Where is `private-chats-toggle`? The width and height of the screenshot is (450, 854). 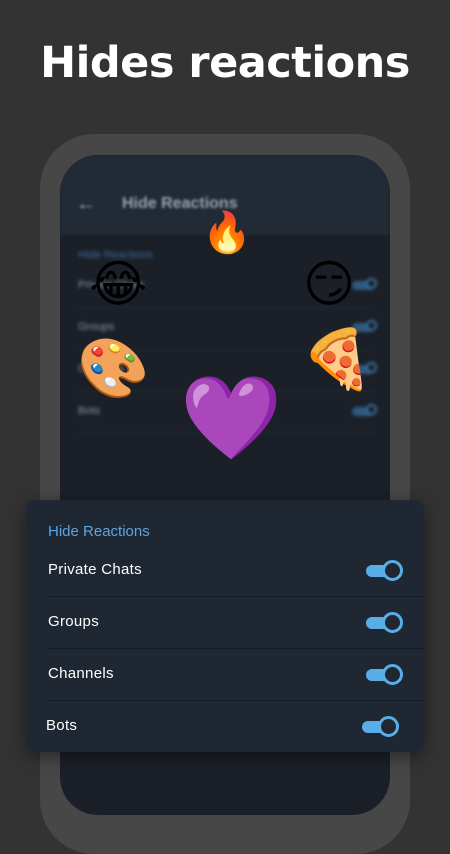 private-chats-toggle is located at coordinates (384, 570).